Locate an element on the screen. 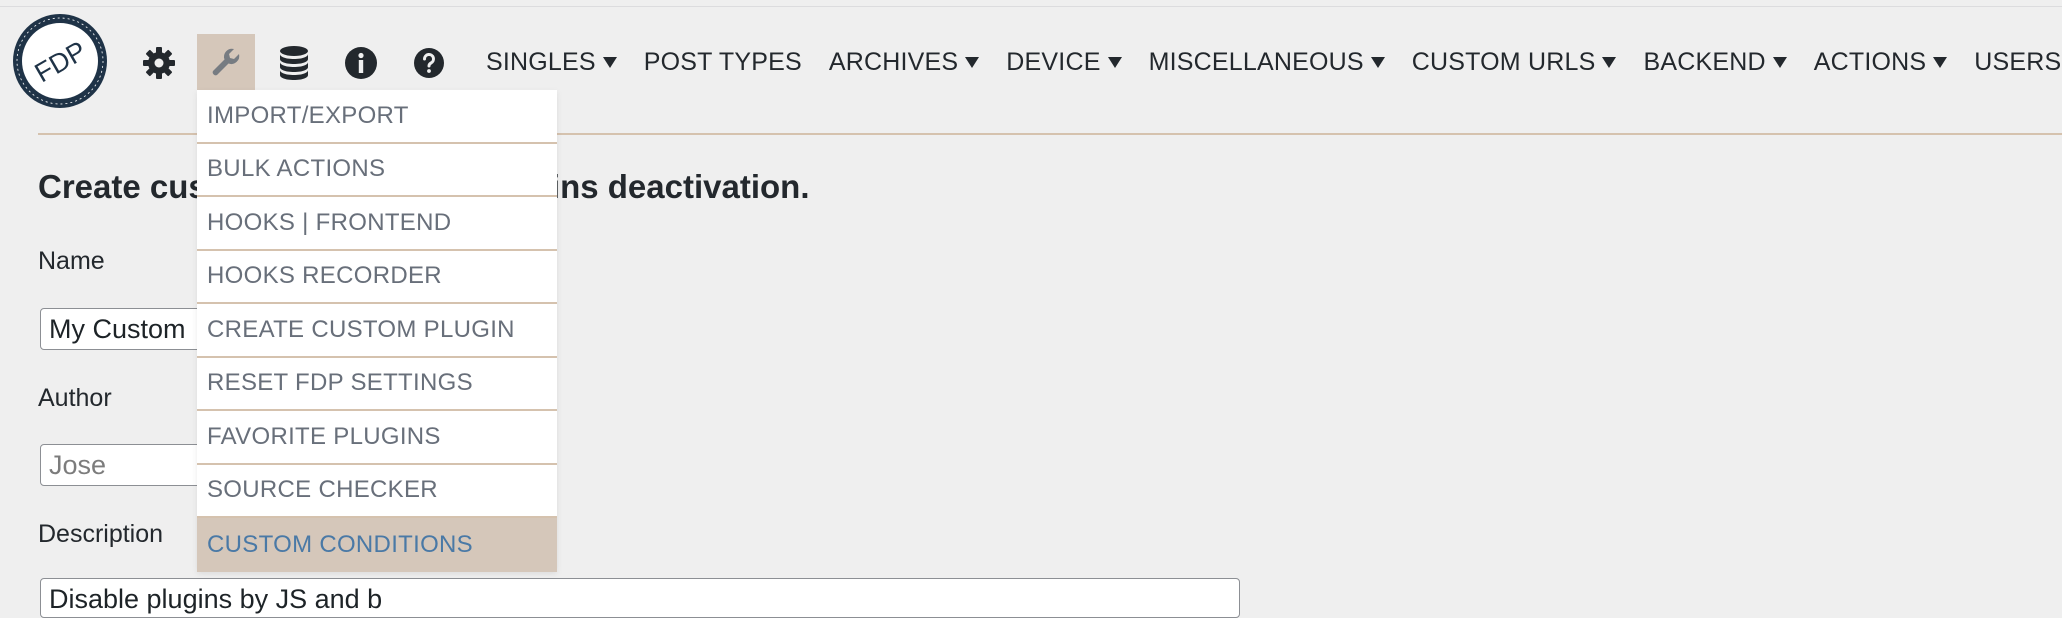  menu-item-source-checker: SOURCE CHECKER is located at coordinates (377, 491).